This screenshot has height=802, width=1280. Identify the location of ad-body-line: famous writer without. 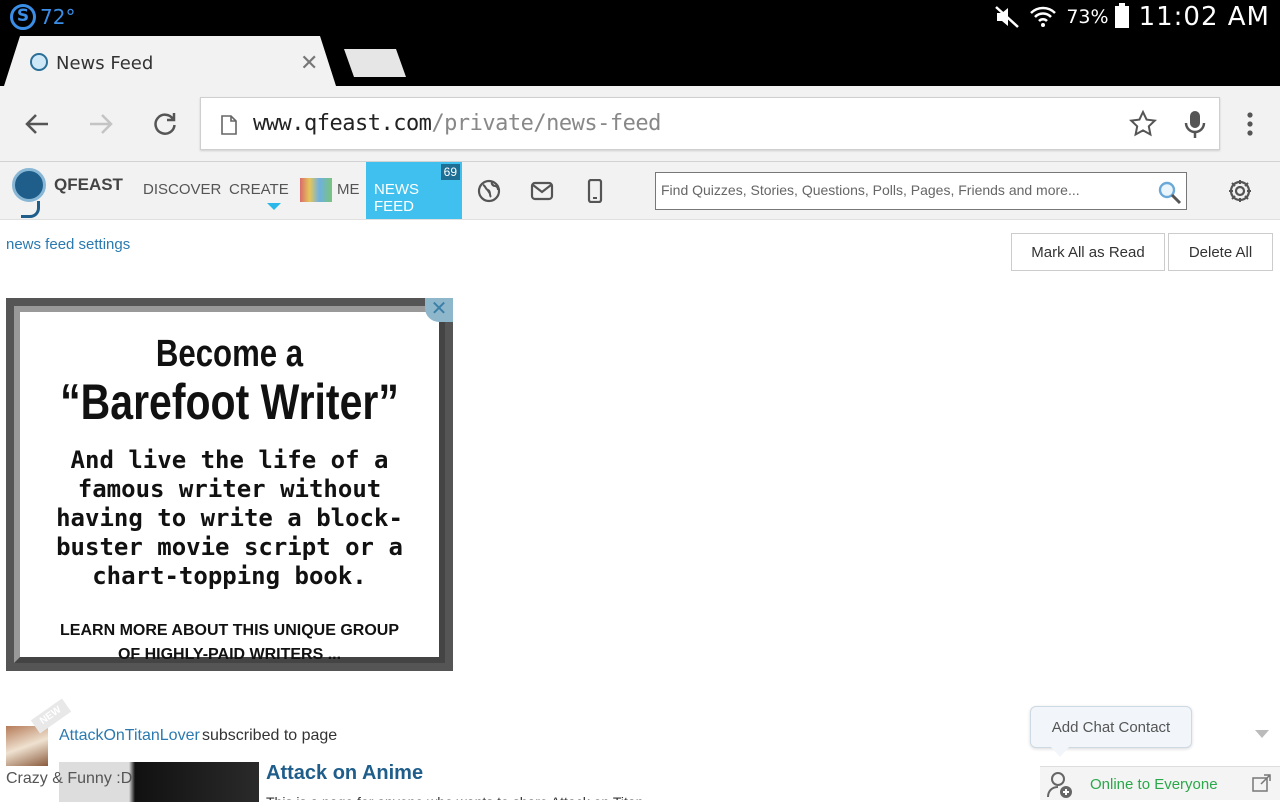
(229, 489).